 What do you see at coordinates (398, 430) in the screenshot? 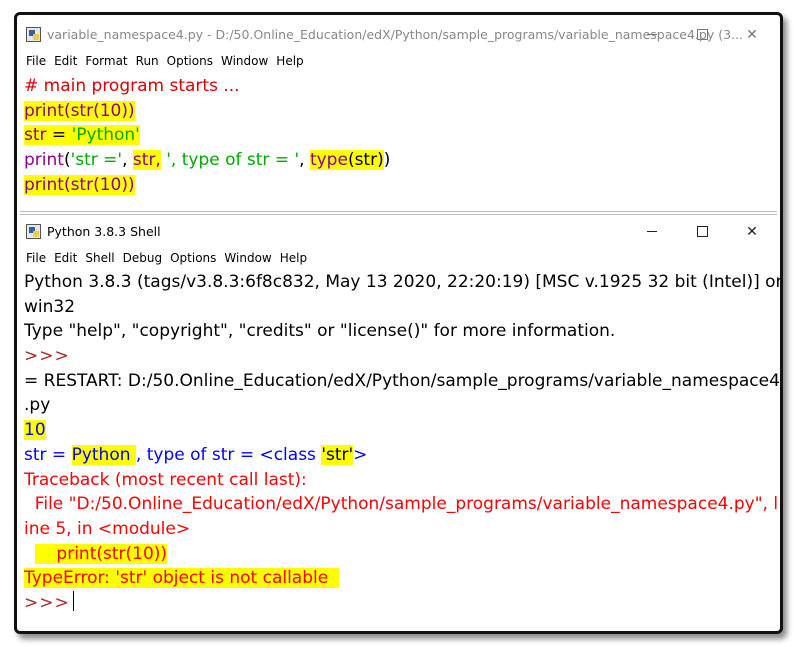
I see `output-line: 10` at bounding box center [398, 430].